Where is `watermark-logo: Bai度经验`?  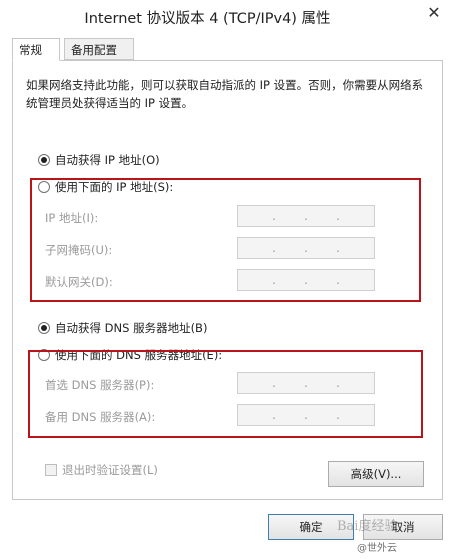
watermark-logo: Bai度经验 is located at coordinates (367, 526).